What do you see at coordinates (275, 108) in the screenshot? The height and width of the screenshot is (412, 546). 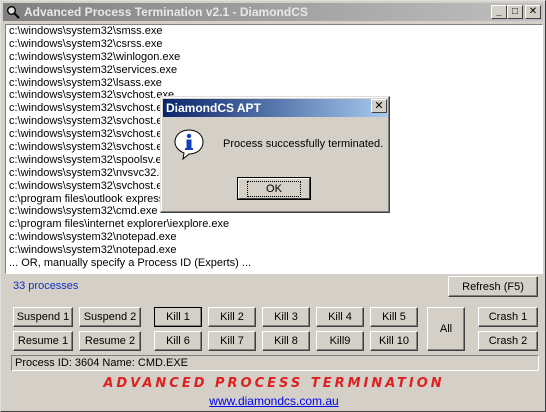 I see `dialog-title-bar: DiamondCS APT` at bounding box center [275, 108].